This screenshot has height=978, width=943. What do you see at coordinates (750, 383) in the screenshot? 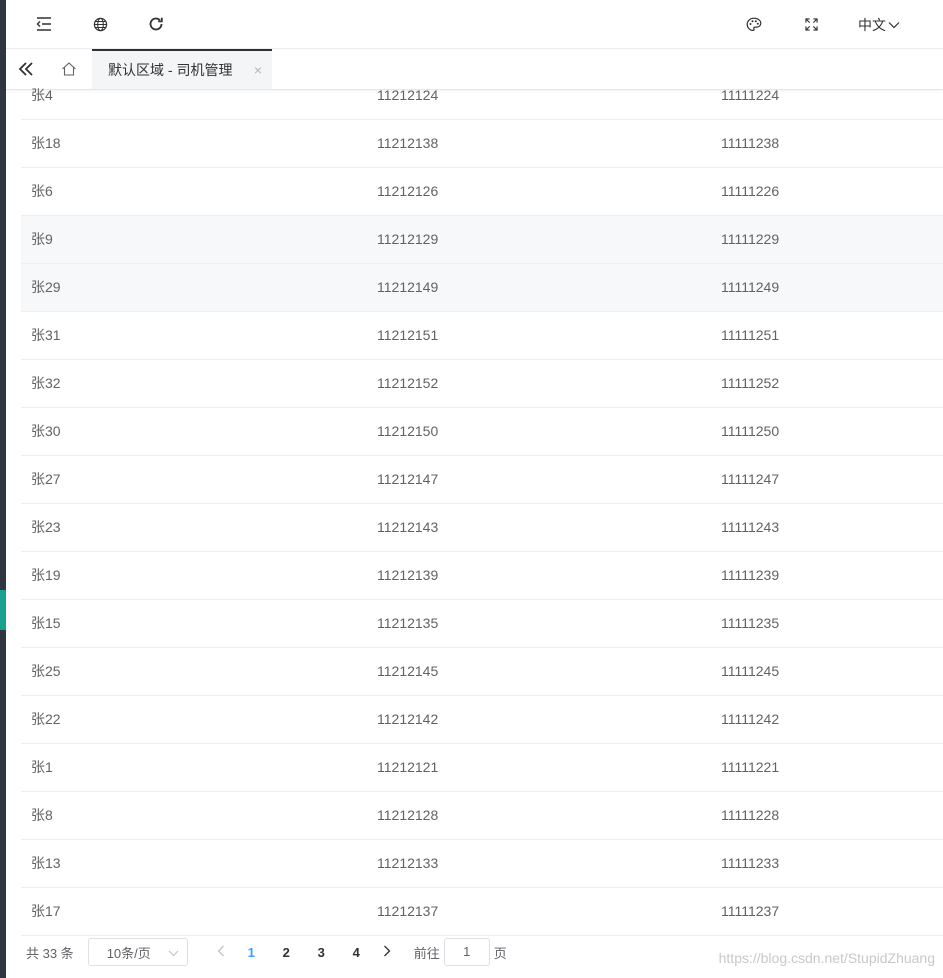
I see `number-cell: 11111252` at bounding box center [750, 383].